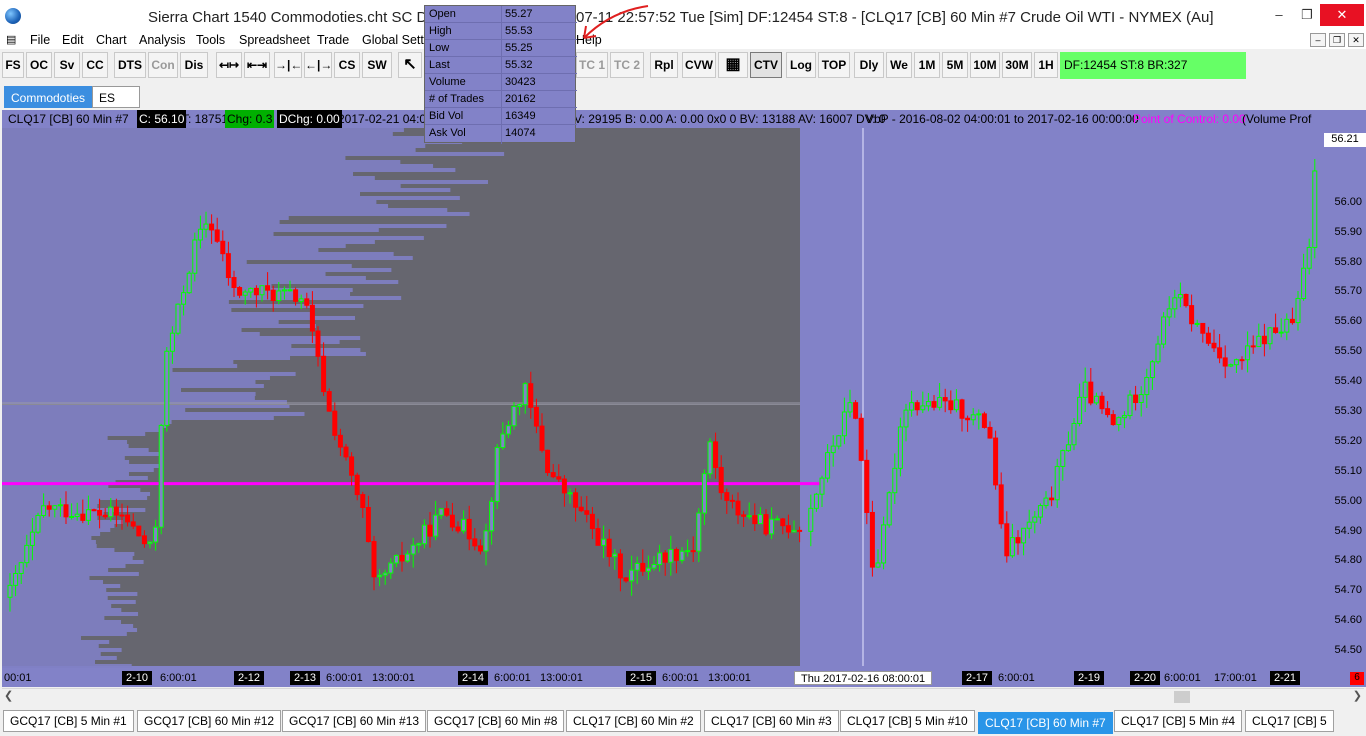 The height and width of the screenshot is (736, 1366). Describe the element at coordinates (834, 65) in the screenshot. I see `top-button: TOP` at that location.